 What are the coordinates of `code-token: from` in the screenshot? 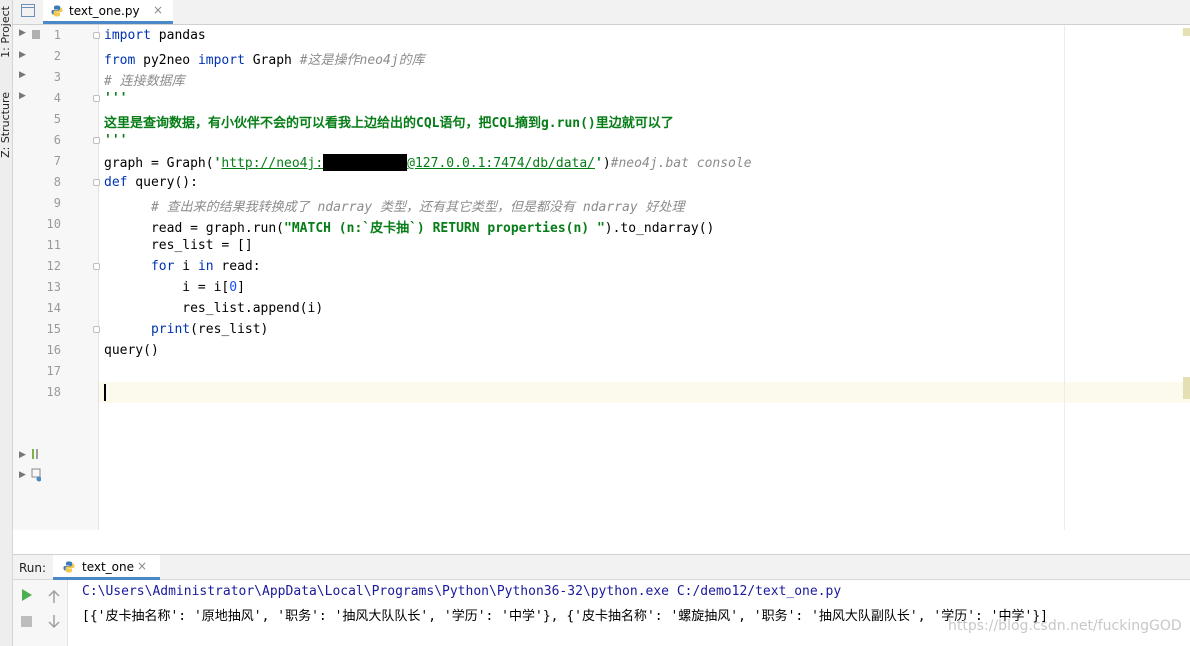 It's located at (120, 60).